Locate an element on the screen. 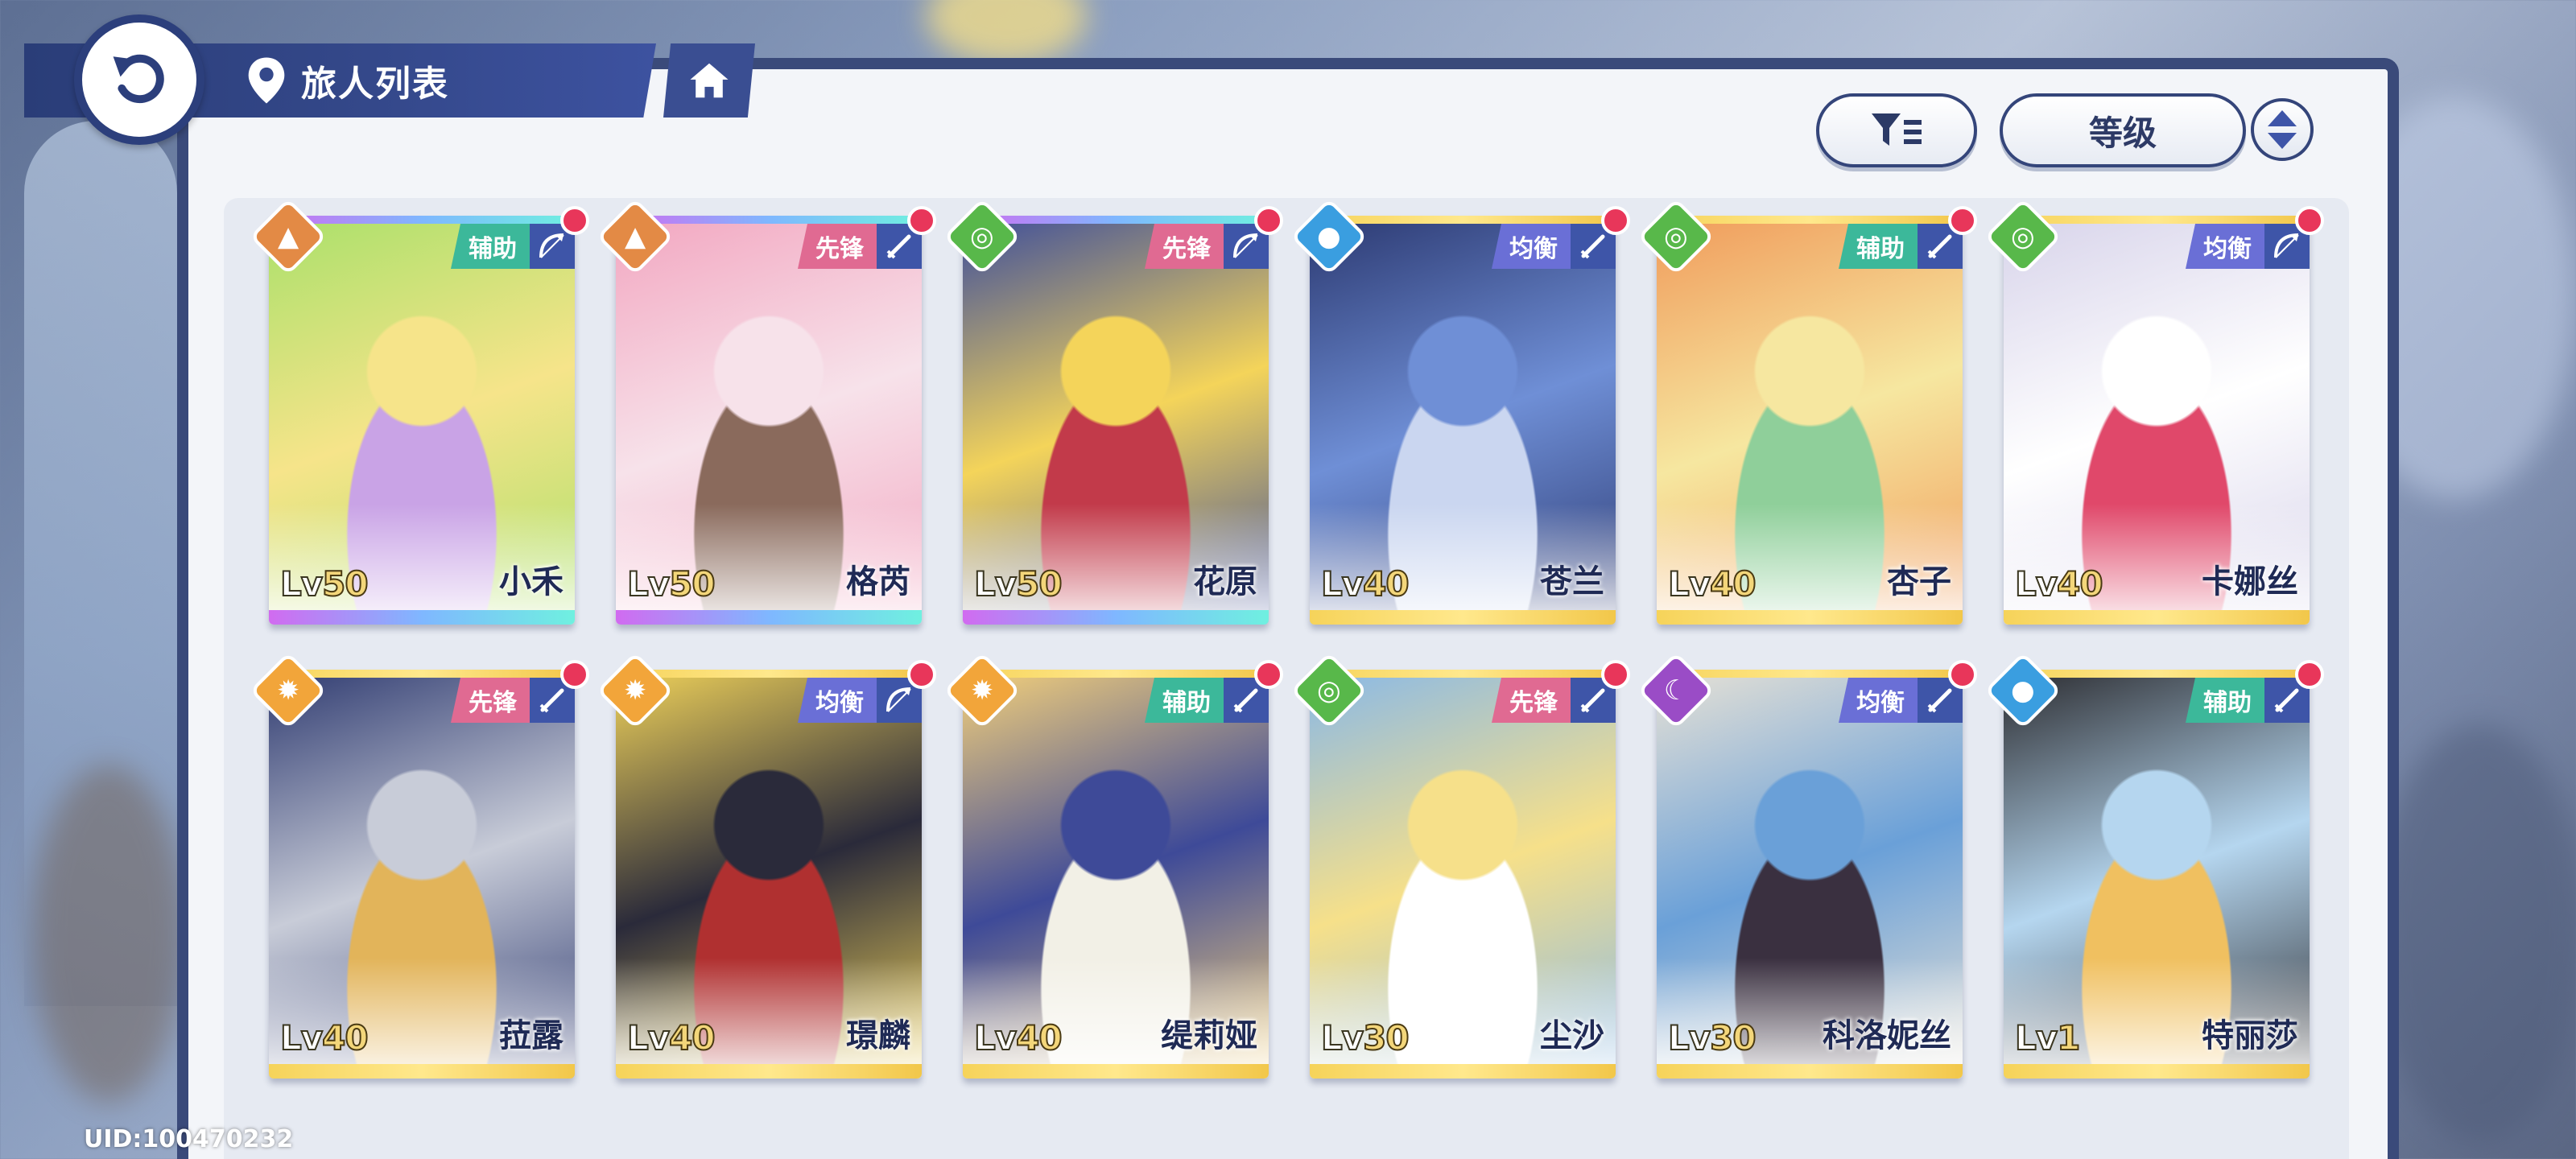  character-name: 特丽莎 is located at coordinates (2250, 1035).